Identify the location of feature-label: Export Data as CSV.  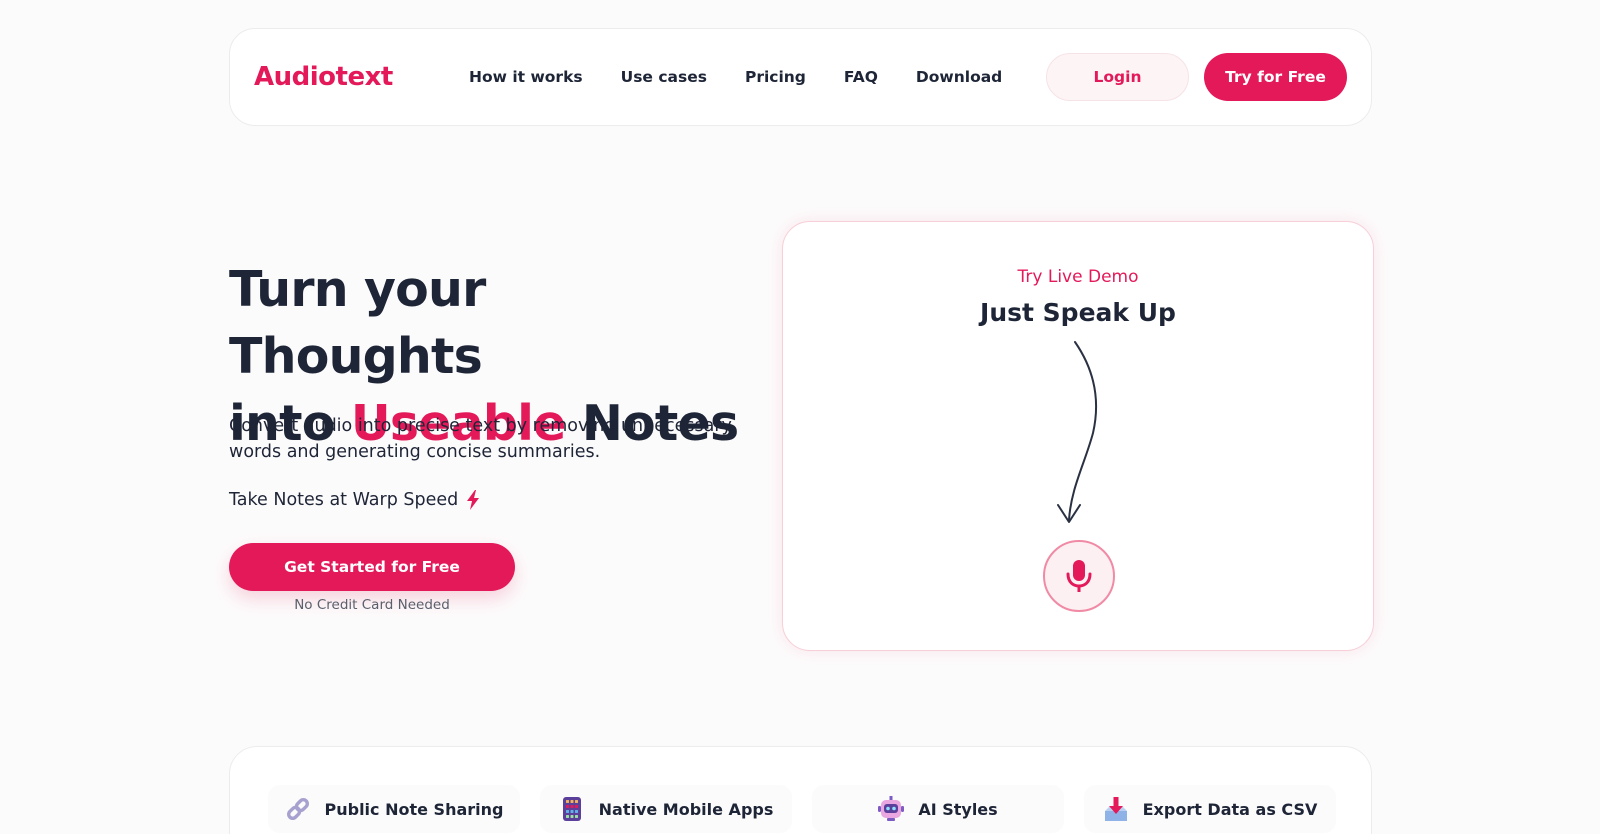
(1230, 809).